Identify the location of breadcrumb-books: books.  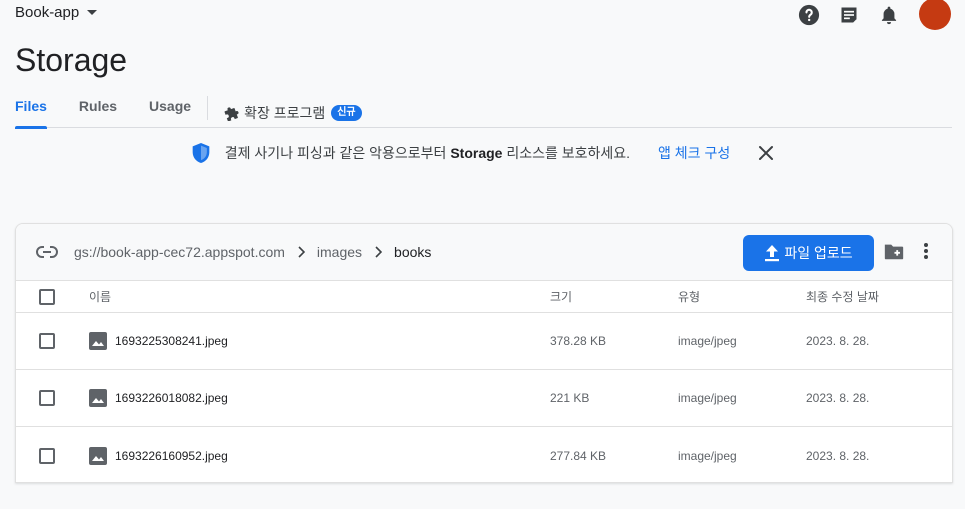
(413, 252).